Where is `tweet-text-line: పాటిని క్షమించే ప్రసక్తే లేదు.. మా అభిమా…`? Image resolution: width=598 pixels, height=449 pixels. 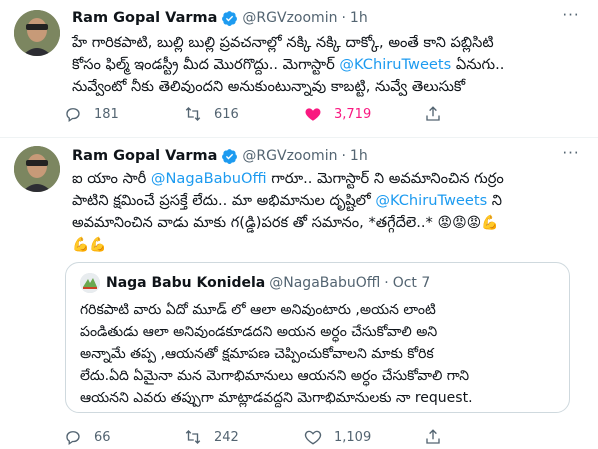
tweet-text-line: పాటిని క్షమించే ప్రసక్తే లేదు.. మా అభిమా… is located at coordinates (328, 201).